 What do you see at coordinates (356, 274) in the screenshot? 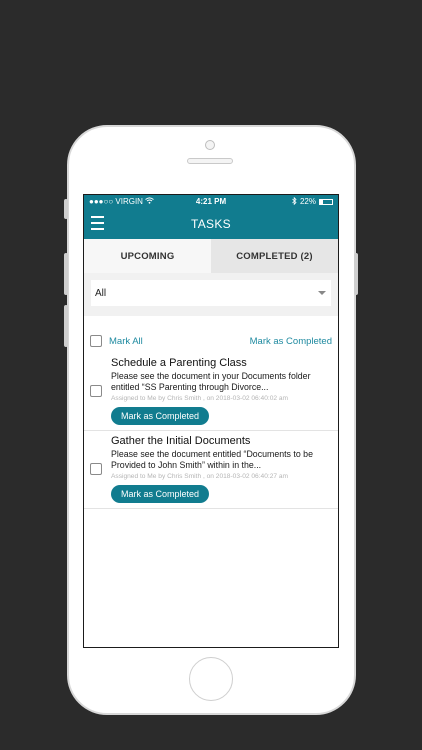
I see `power-button` at bounding box center [356, 274].